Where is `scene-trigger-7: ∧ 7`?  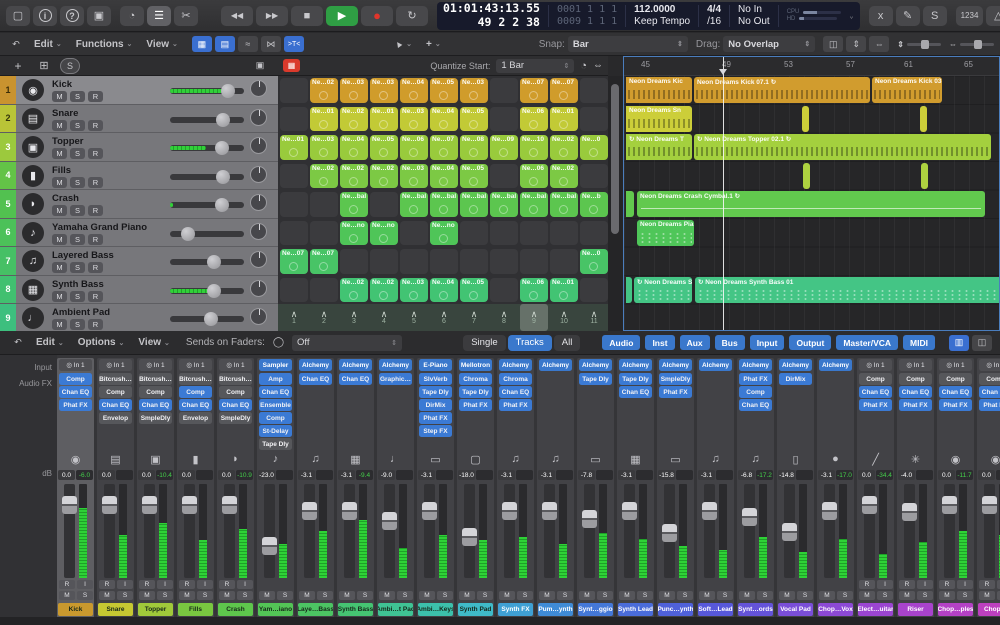
scene-trigger-7: ∧ 7 is located at coordinates (474, 317).